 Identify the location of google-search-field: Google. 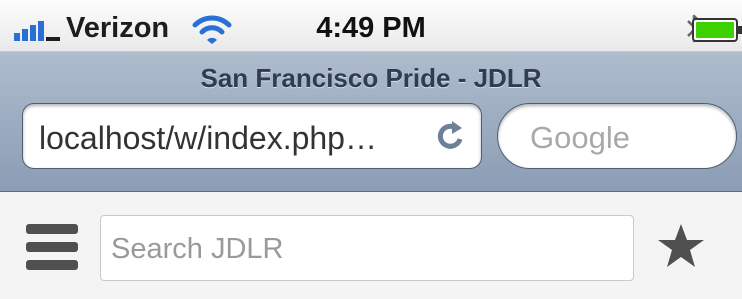
(617, 136).